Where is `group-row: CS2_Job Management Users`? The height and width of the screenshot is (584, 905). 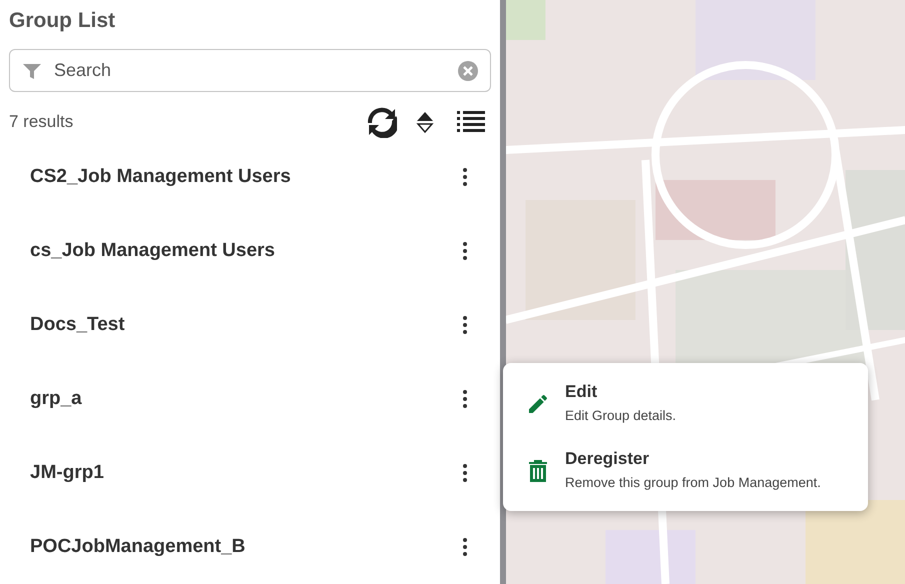 group-row: CS2_Job Management Users is located at coordinates (250, 177).